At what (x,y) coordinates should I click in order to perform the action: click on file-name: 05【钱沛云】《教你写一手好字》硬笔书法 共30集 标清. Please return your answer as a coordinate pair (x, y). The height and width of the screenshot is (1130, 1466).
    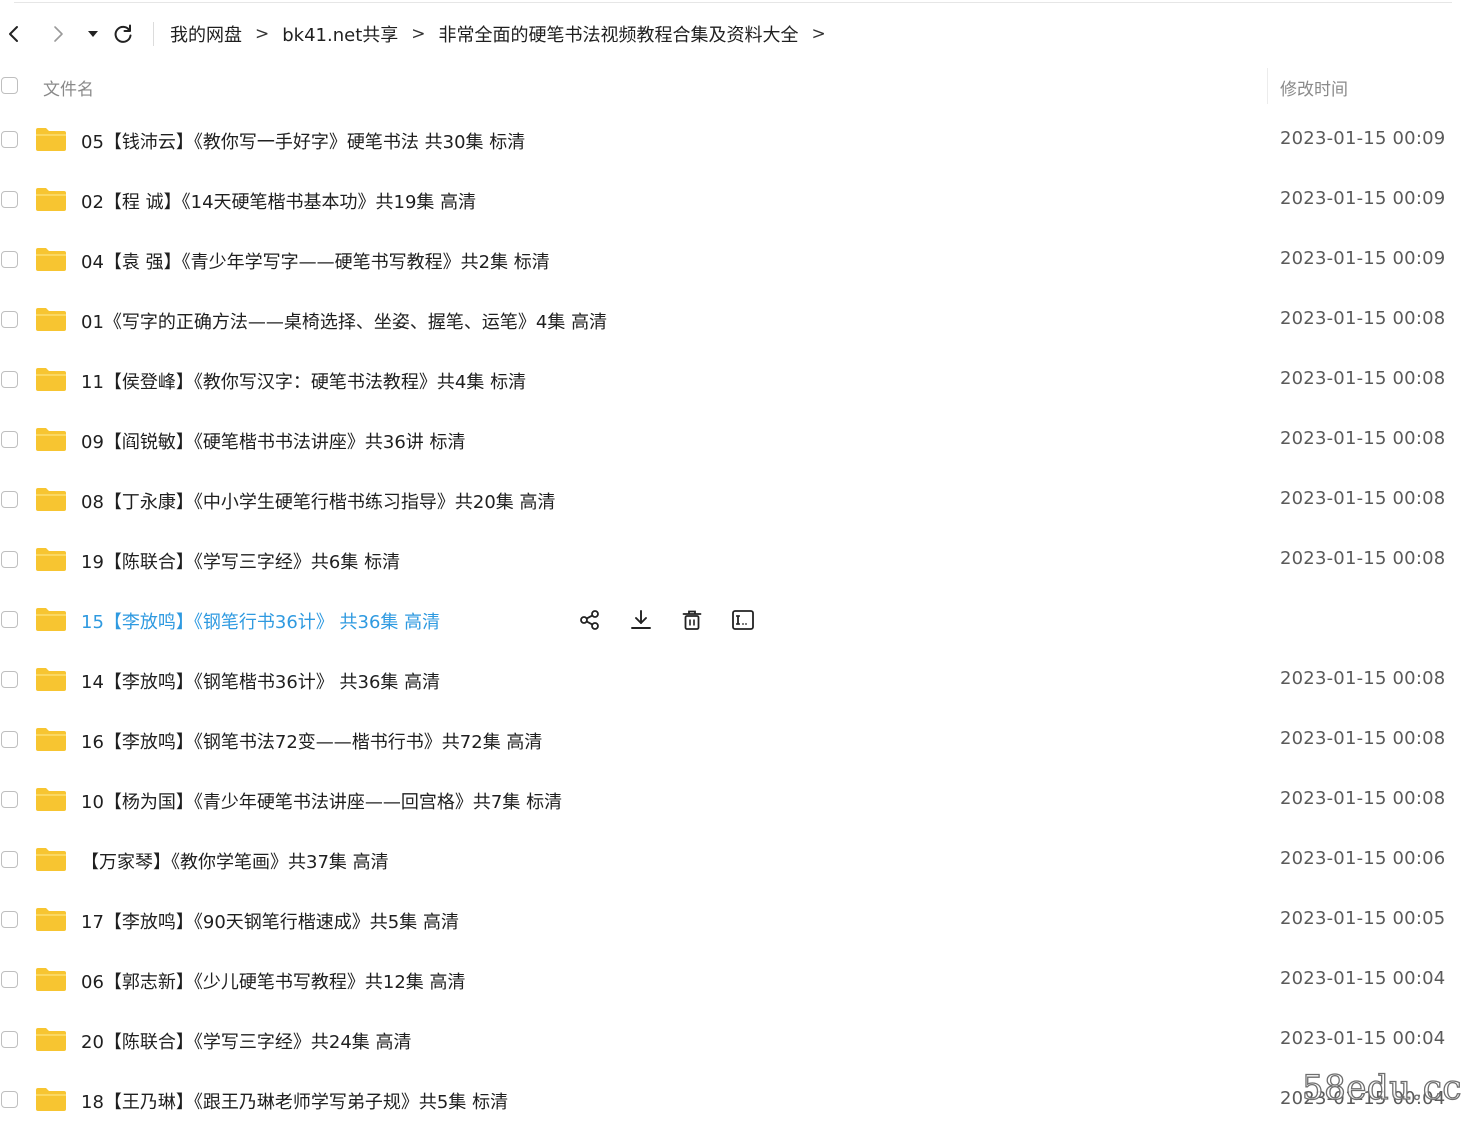
    Looking at the image, I should click on (303, 141).